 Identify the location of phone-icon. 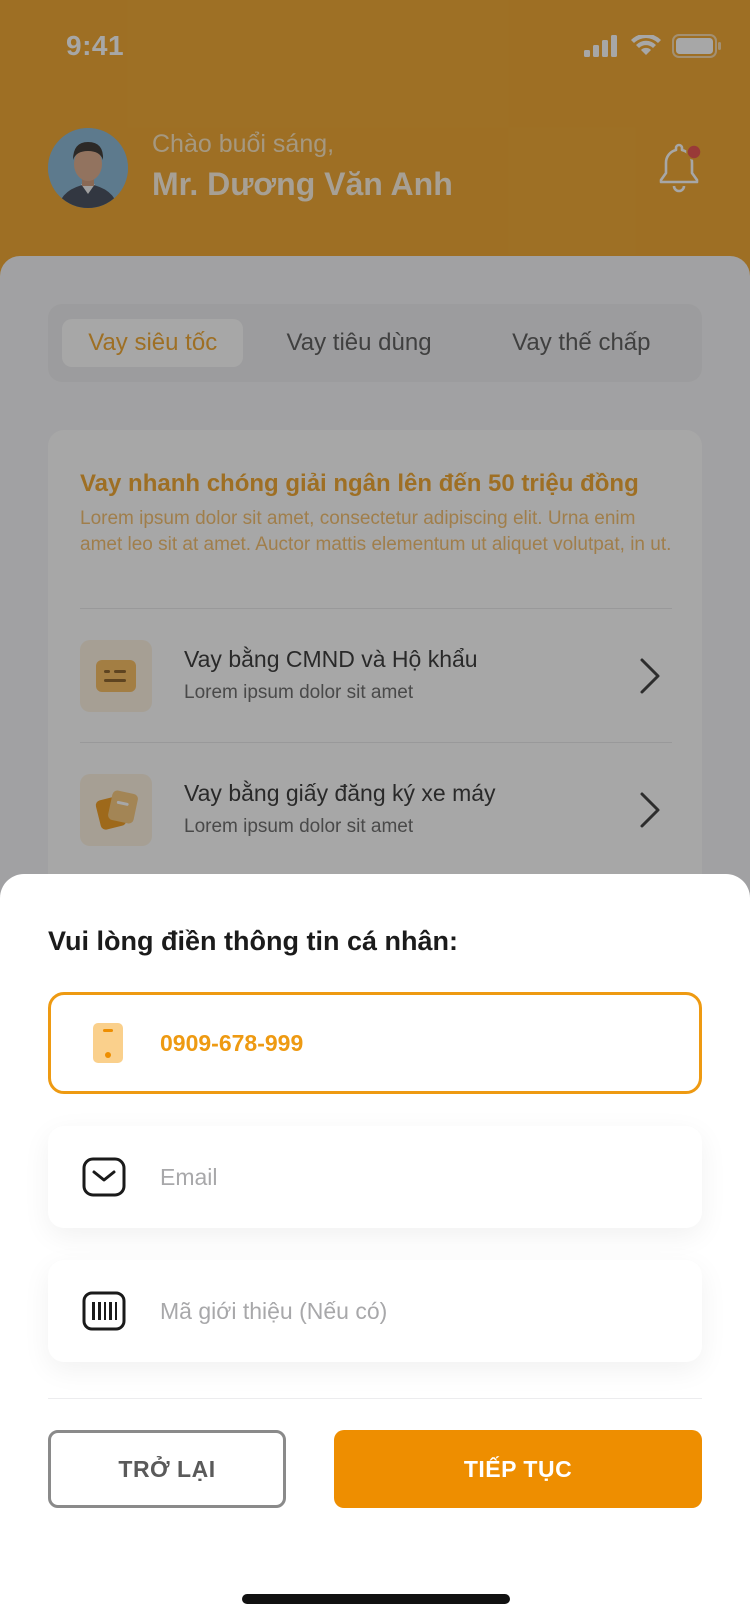
(108, 1043).